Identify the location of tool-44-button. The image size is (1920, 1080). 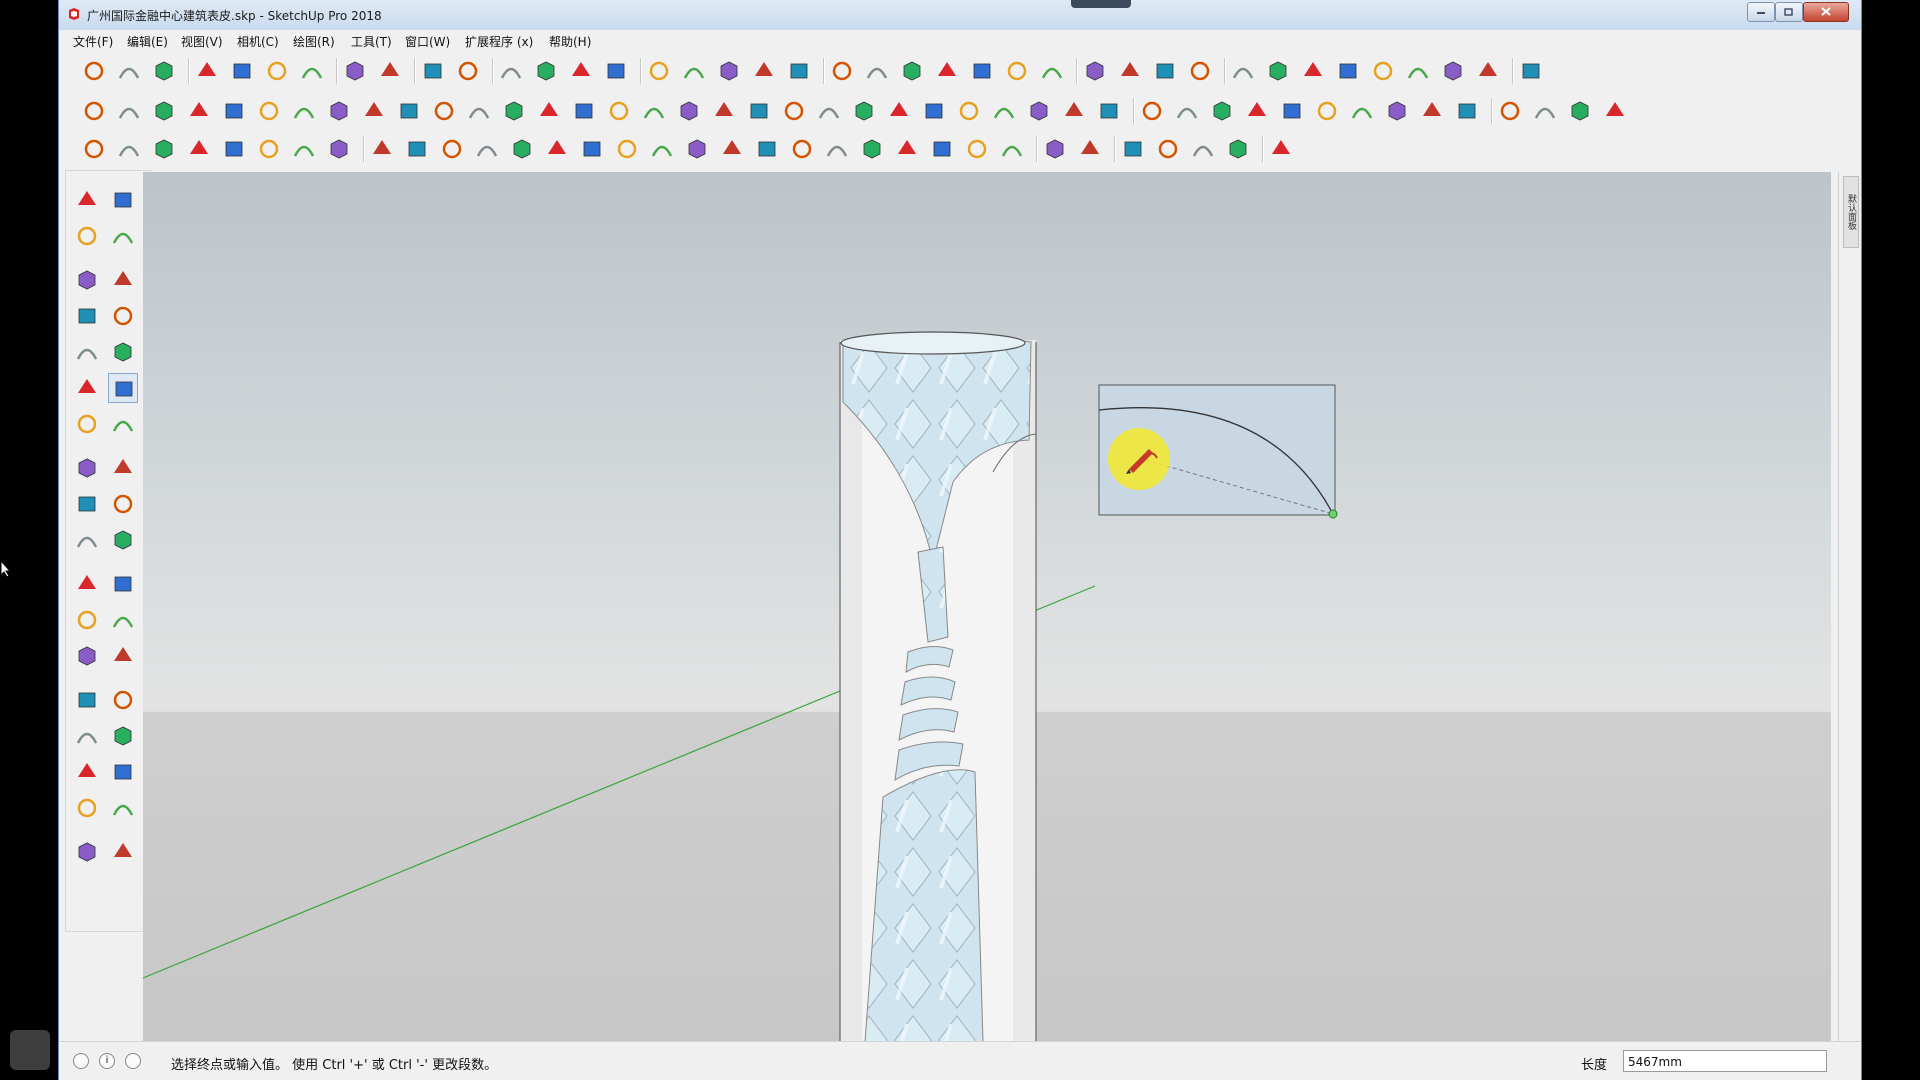
(1615, 111).